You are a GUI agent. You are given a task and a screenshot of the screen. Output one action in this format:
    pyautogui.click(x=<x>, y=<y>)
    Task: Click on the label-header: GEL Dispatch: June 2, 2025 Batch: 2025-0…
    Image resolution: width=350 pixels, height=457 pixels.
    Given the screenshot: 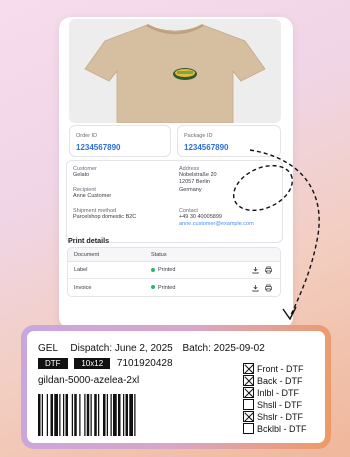 What is the action you would take?
    pyautogui.click(x=151, y=348)
    